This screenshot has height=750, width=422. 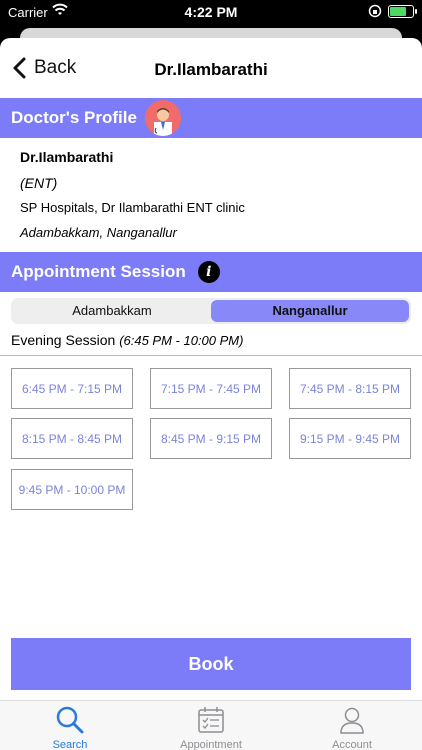 I want to click on time-slot: 9:45 PM - 10:00 PM, so click(x=72, y=489).